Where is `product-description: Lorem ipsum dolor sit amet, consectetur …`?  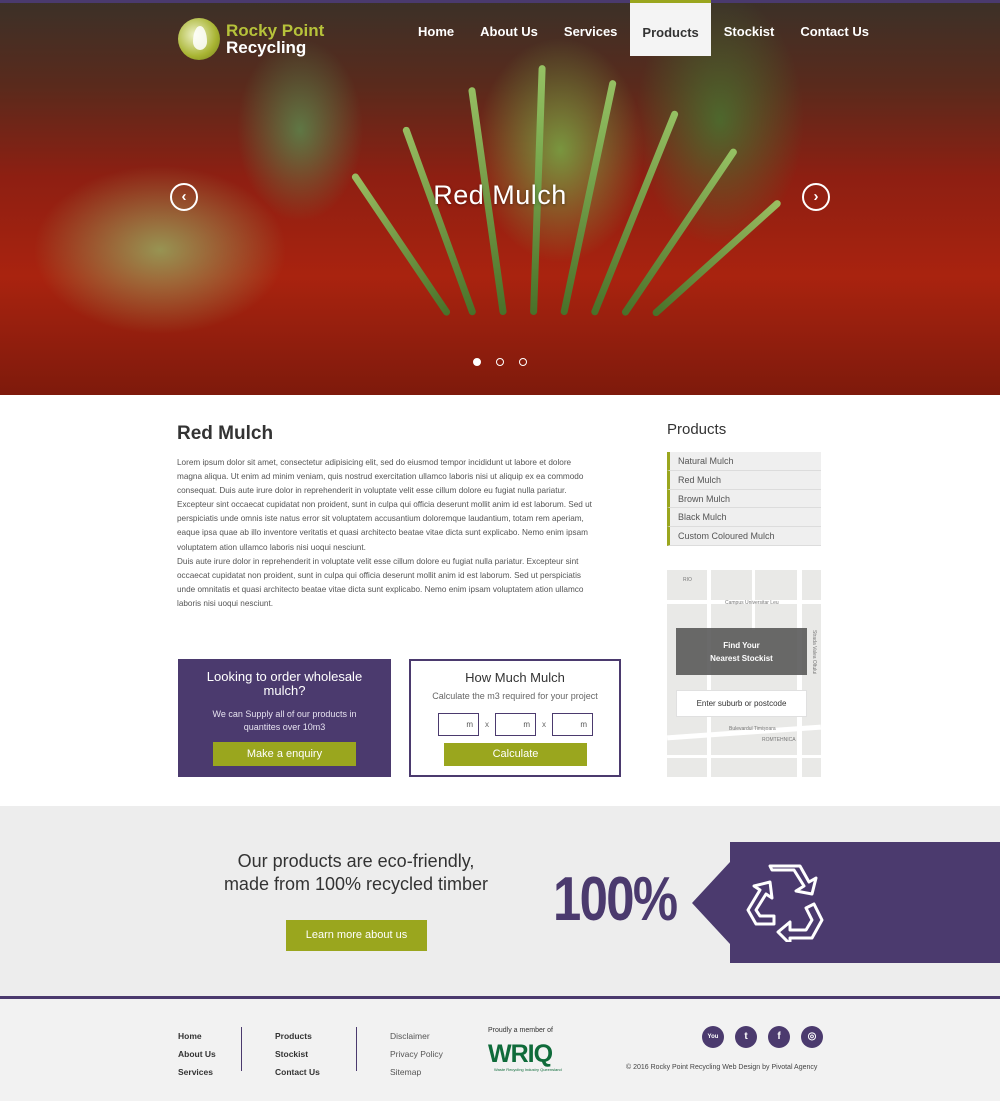 product-description: Lorem ipsum dolor sit amet, consectetur … is located at coordinates (387, 533).